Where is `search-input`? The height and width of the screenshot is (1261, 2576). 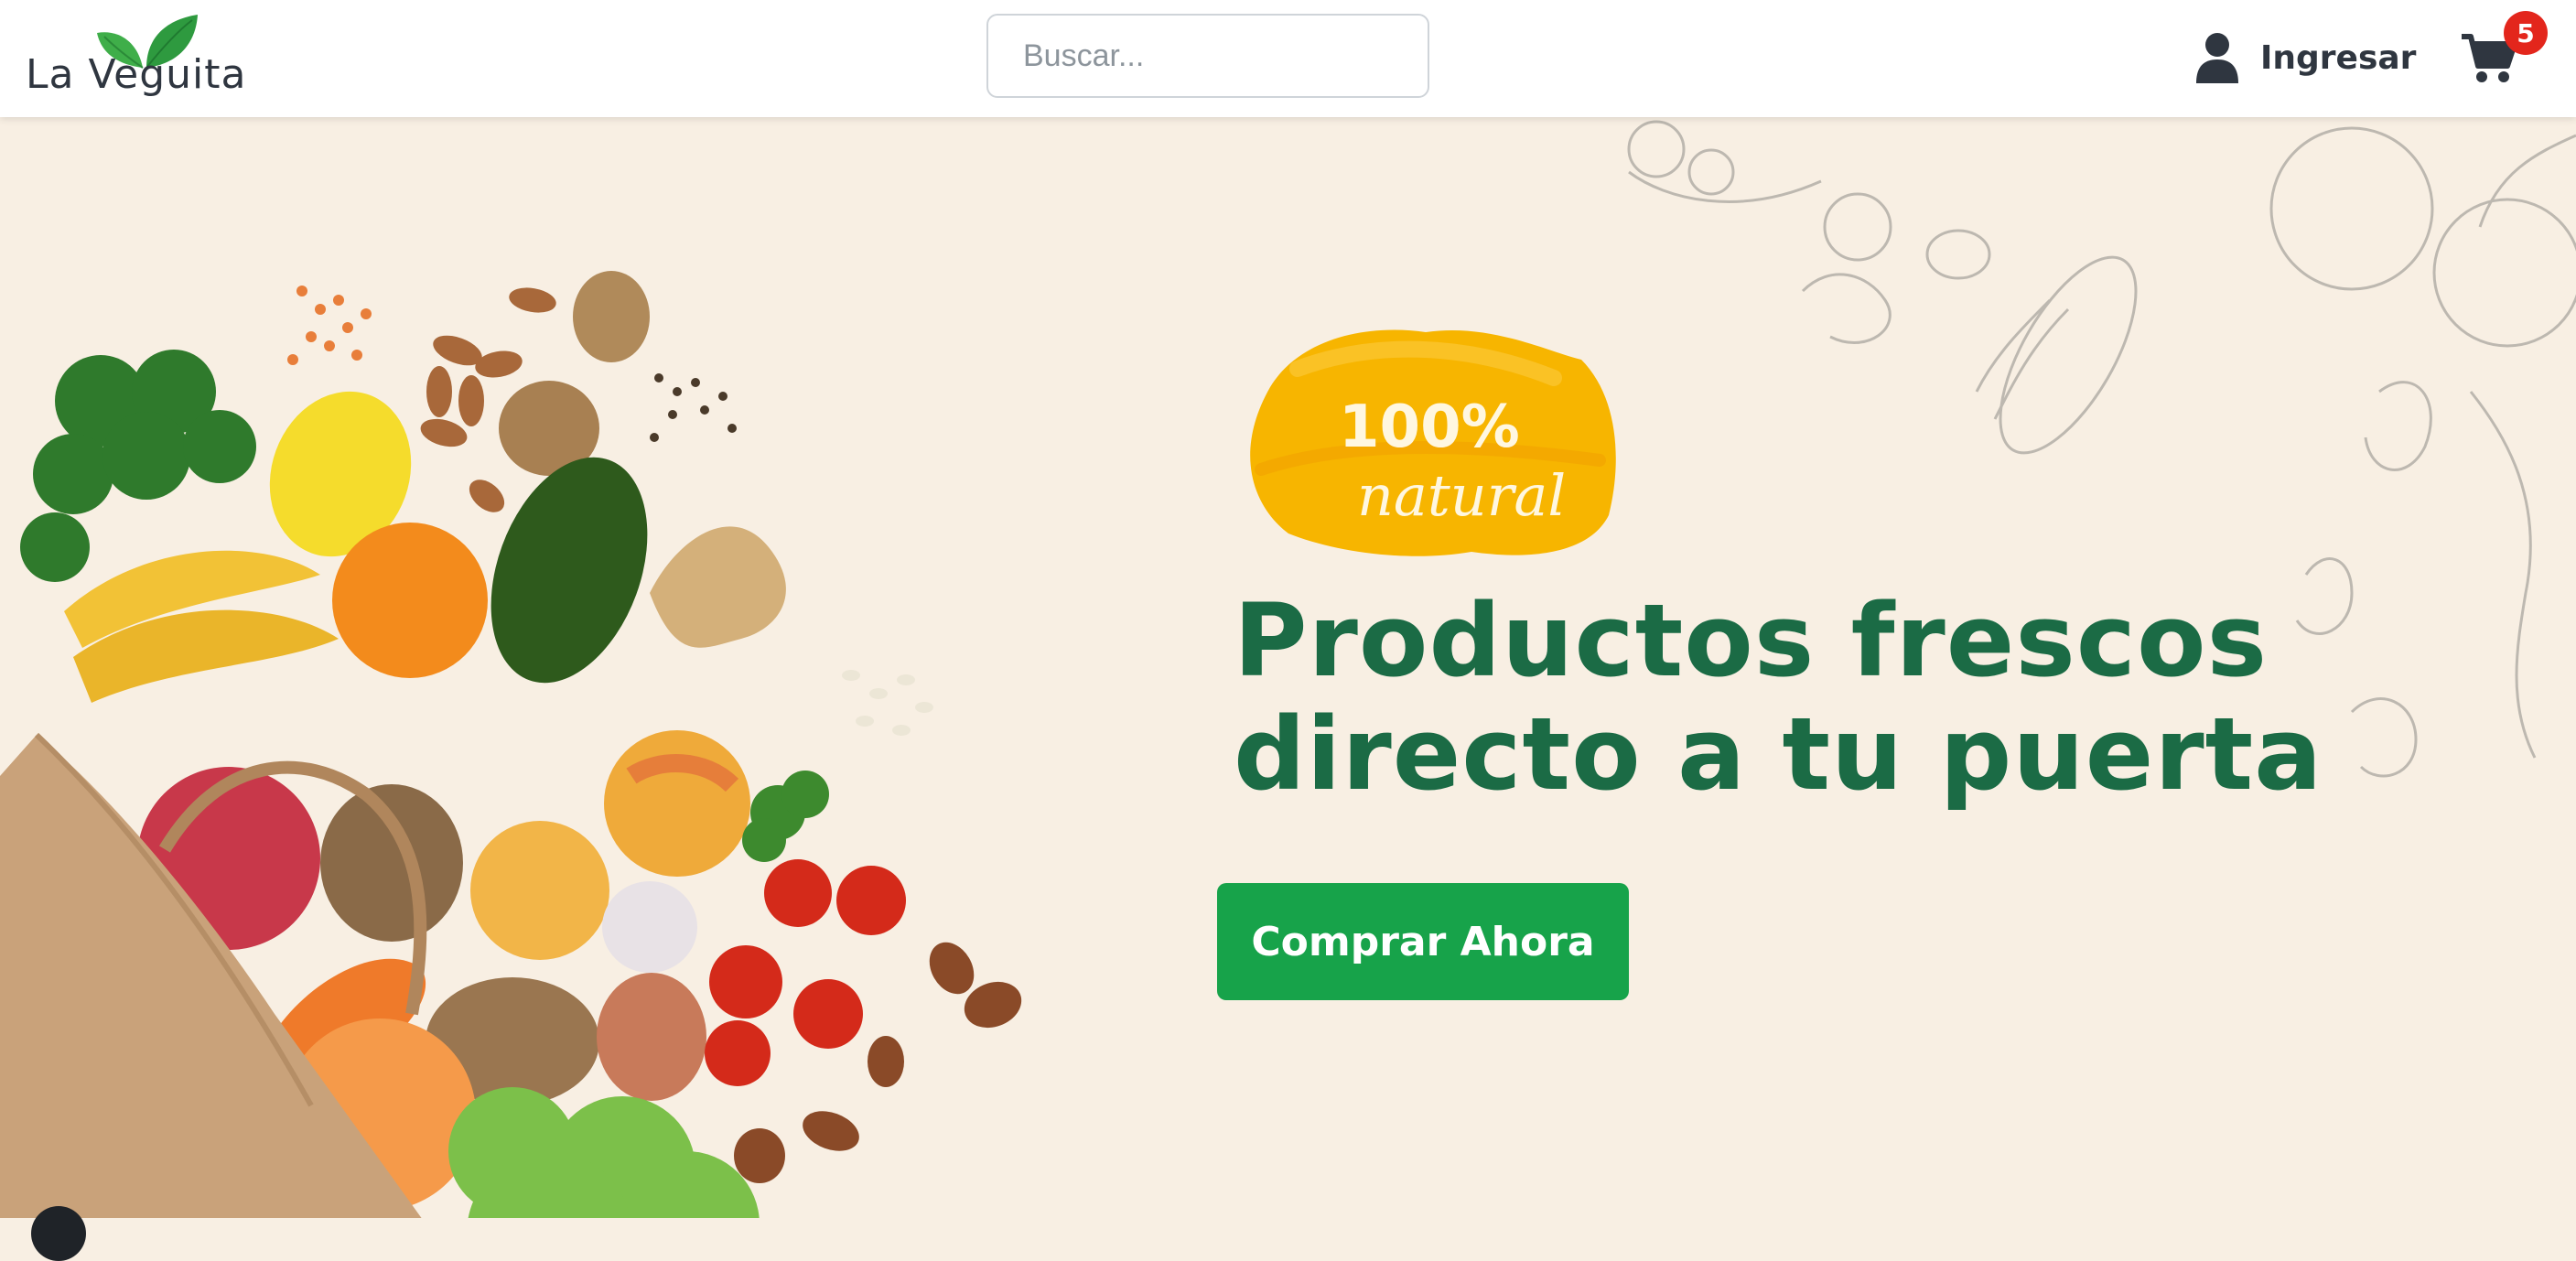
search-input is located at coordinates (1207, 56).